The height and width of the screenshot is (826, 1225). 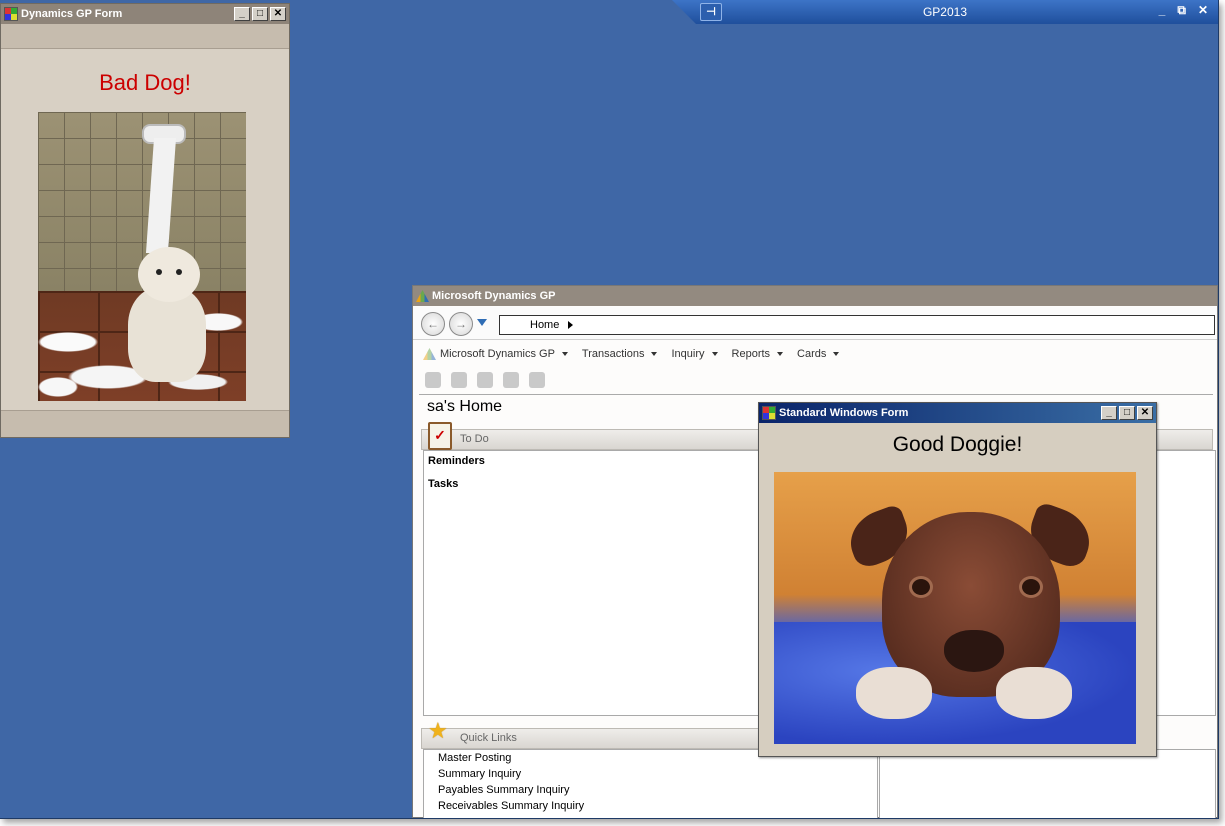 What do you see at coordinates (694, 354) in the screenshot?
I see `menu-inquiry: Inquiry` at bounding box center [694, 354].